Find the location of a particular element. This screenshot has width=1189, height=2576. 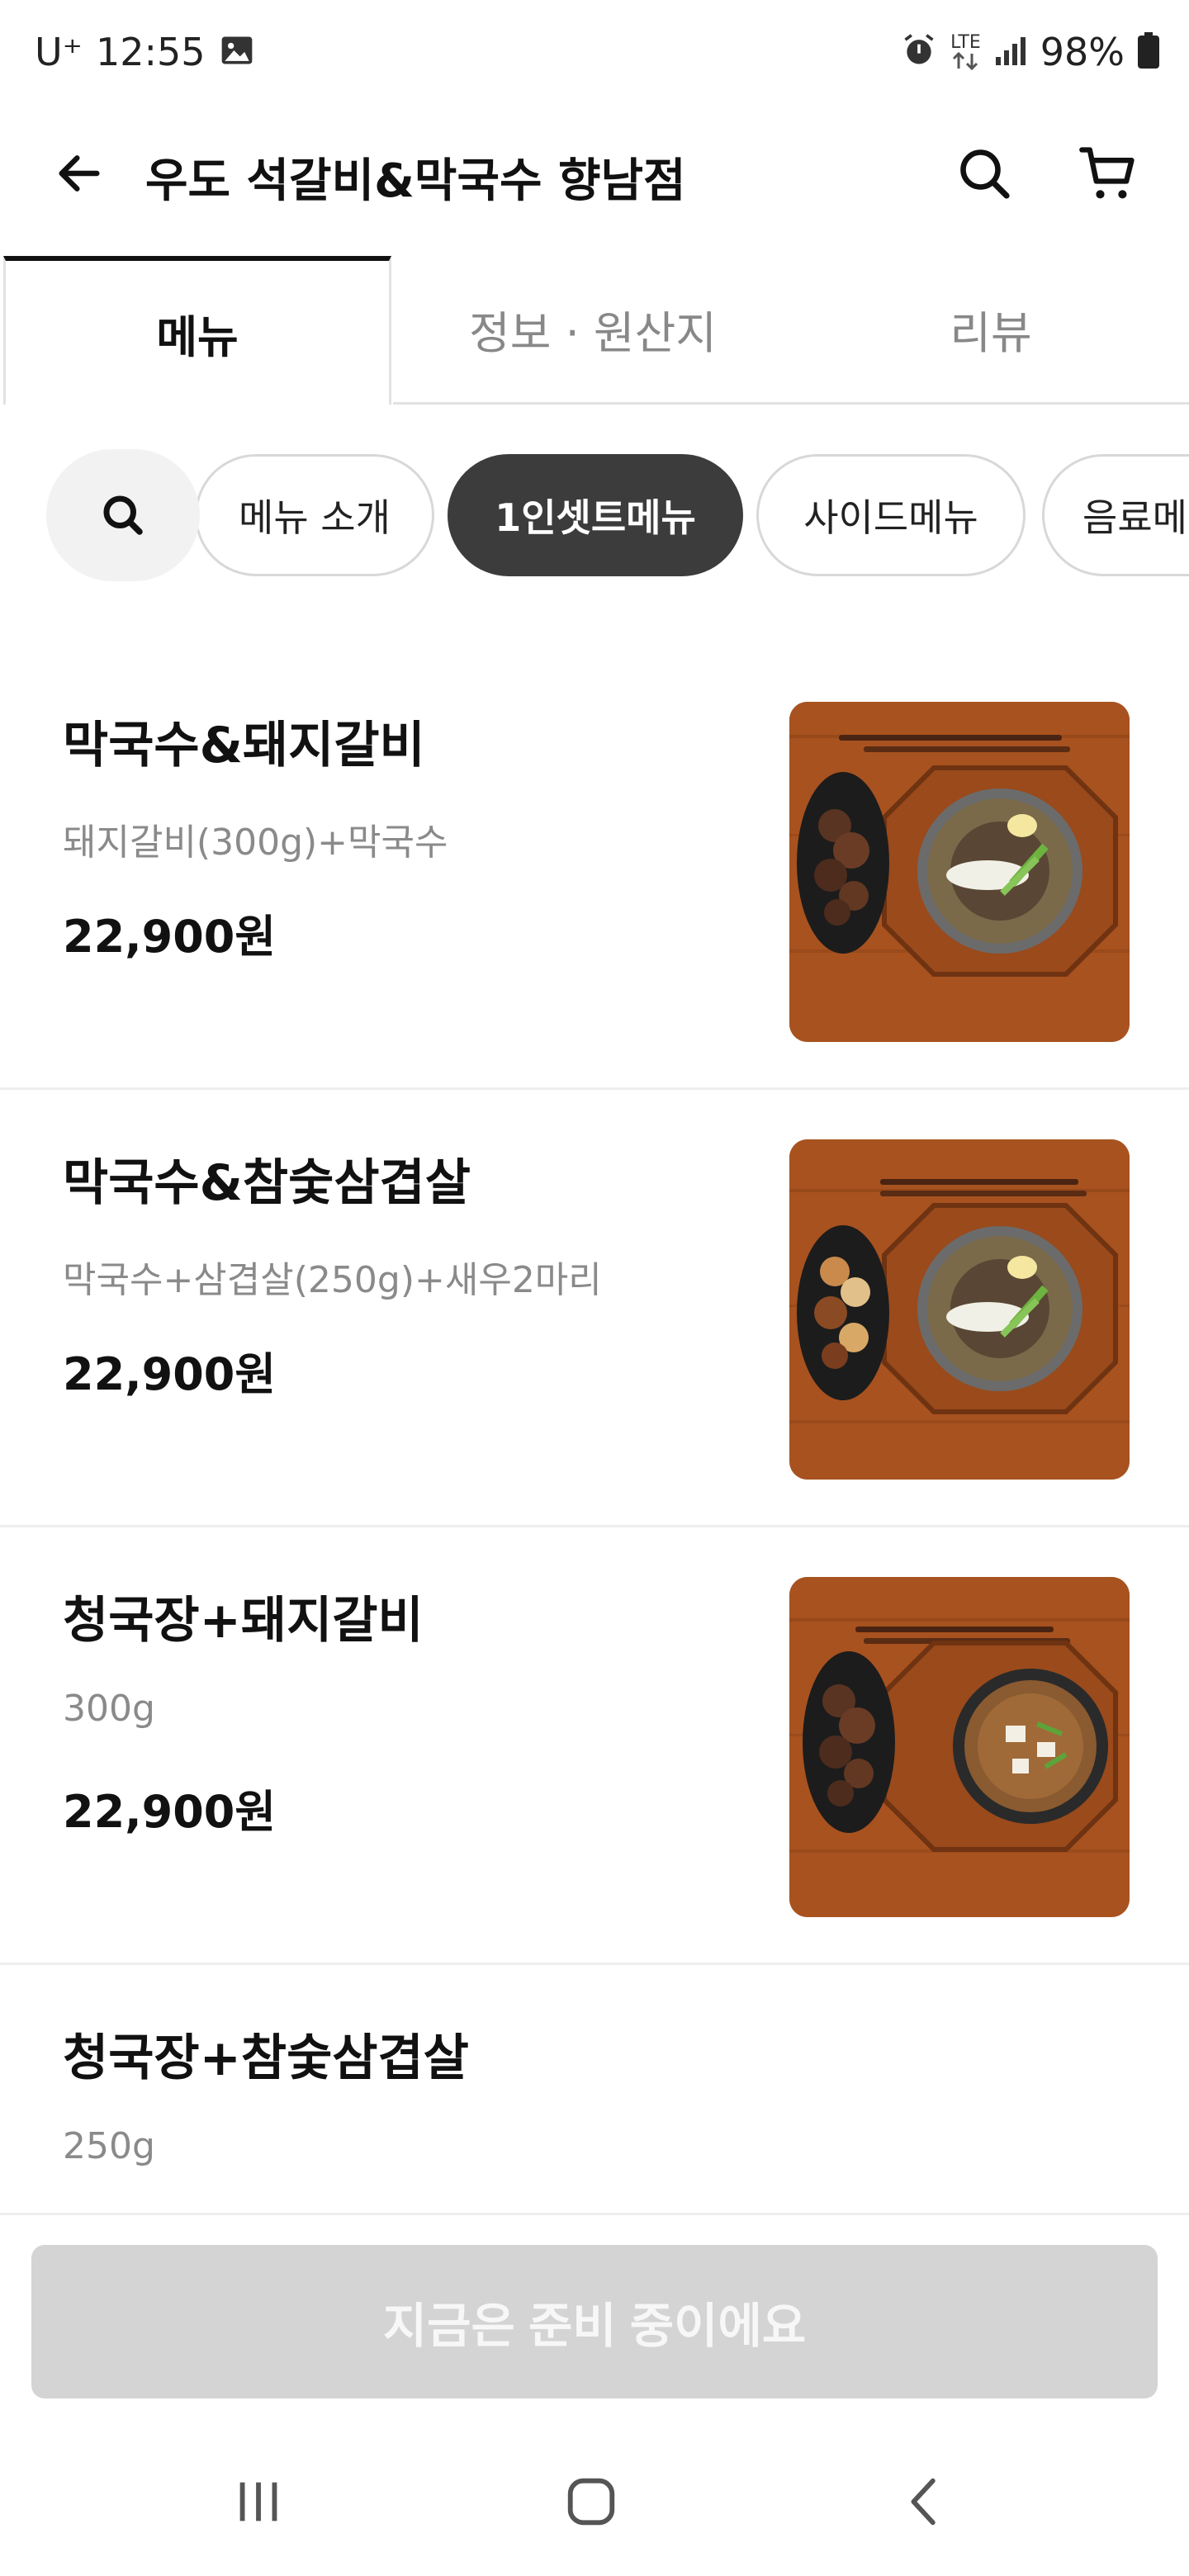

cart-icon is located at coordinates (1107, 173).